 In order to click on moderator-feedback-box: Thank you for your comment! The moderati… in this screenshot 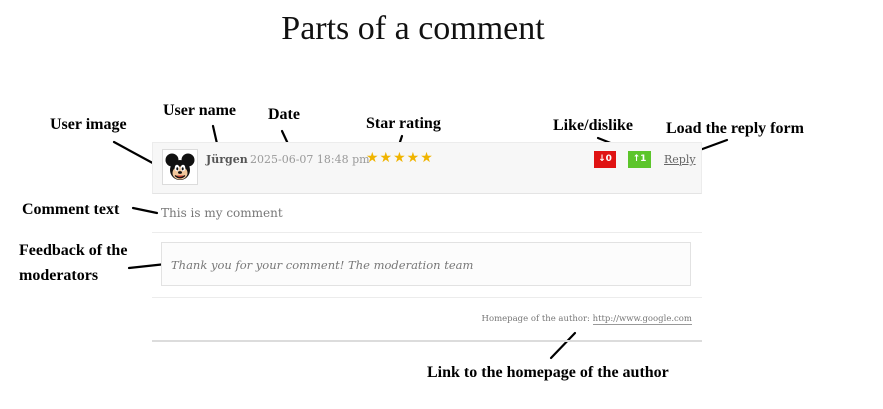, I will do `click(426, 264)`.